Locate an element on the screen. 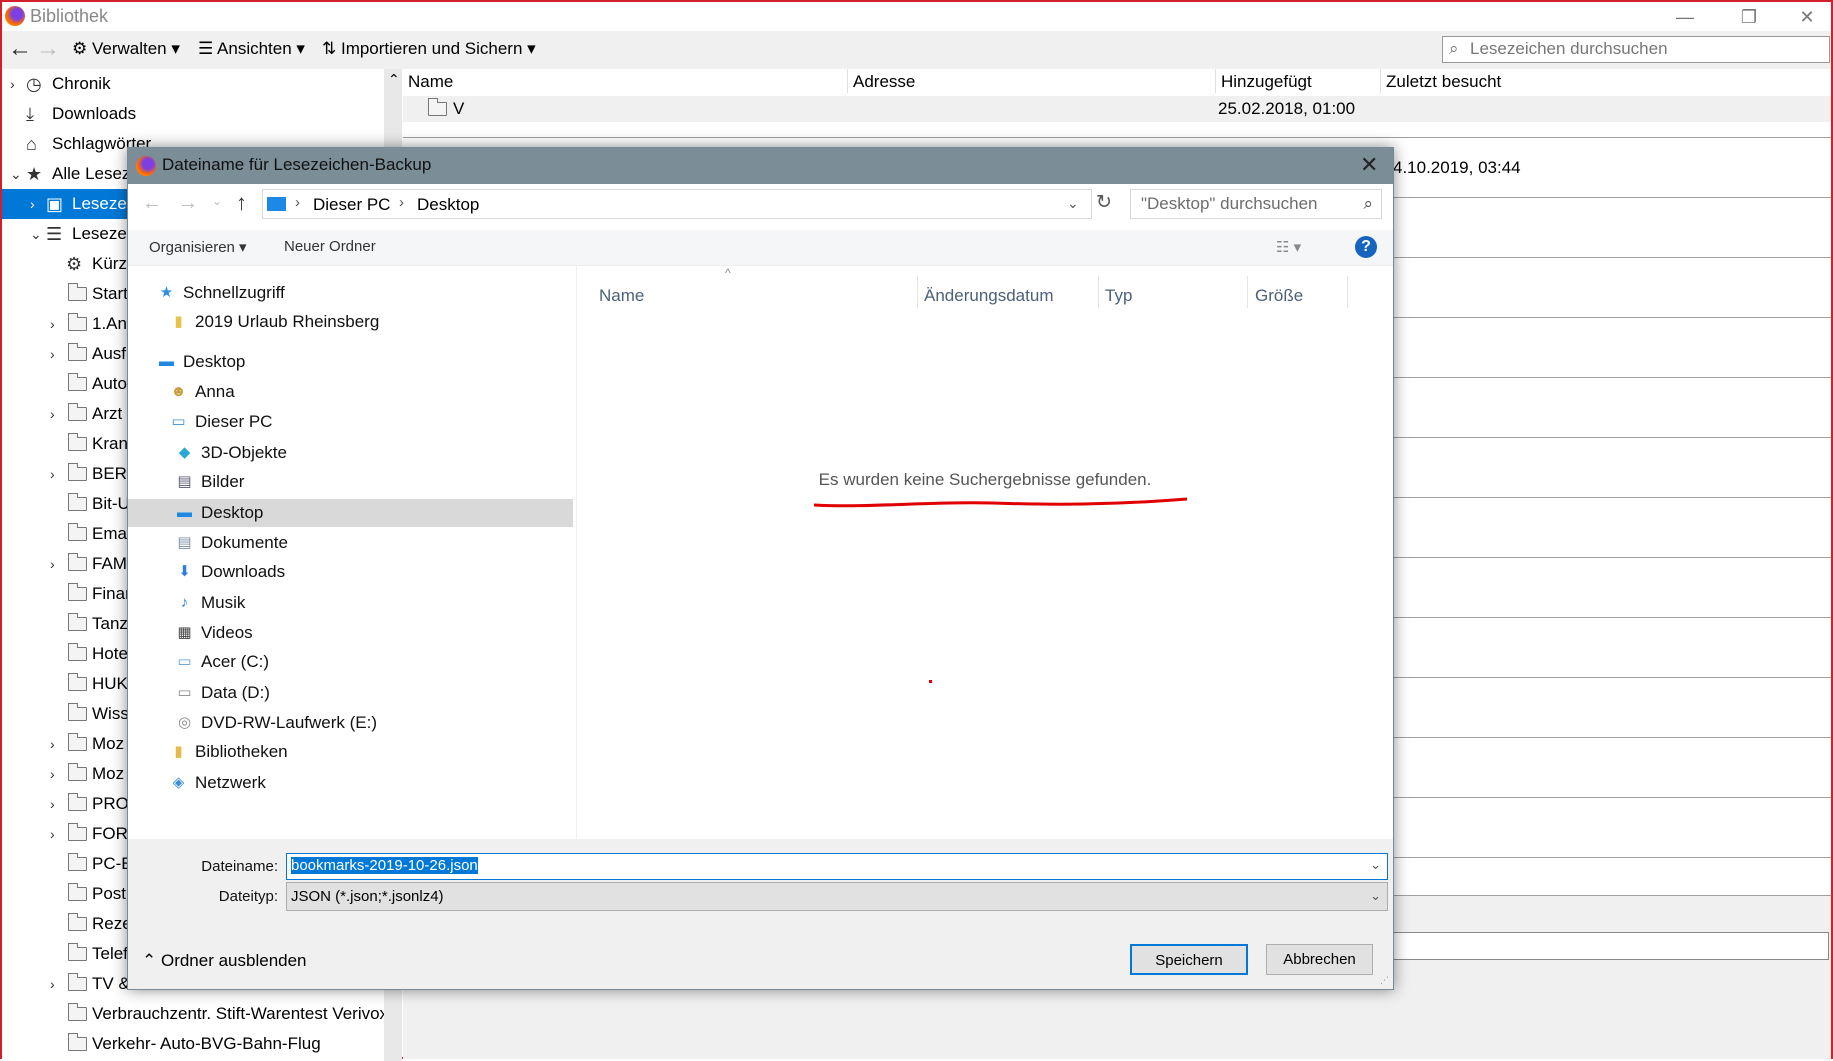 The height and width of the screenshot is (1061, 1833). close-button: ✕ is located at coordinates (1807, 17).